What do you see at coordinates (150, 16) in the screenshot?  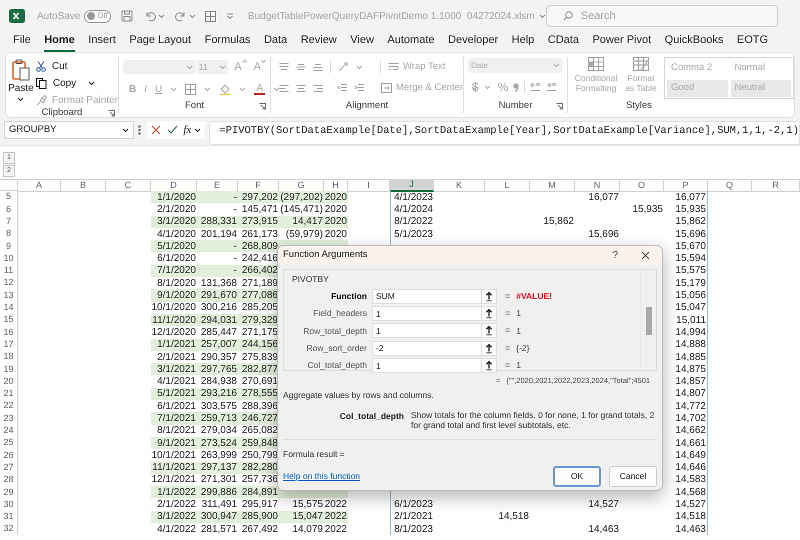 I see `undo-icon` at bounding box center [150, 16].